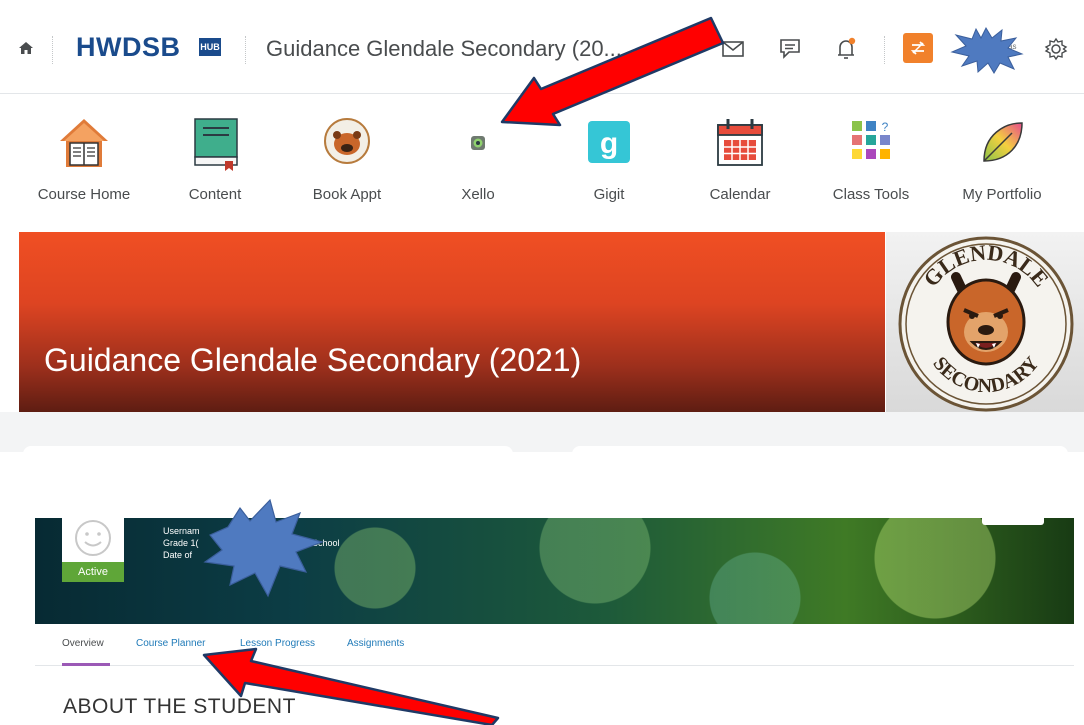  Describe the element at coordinates (83, 643) in the screenshot. I see `tab-overview: Overview` at that location.